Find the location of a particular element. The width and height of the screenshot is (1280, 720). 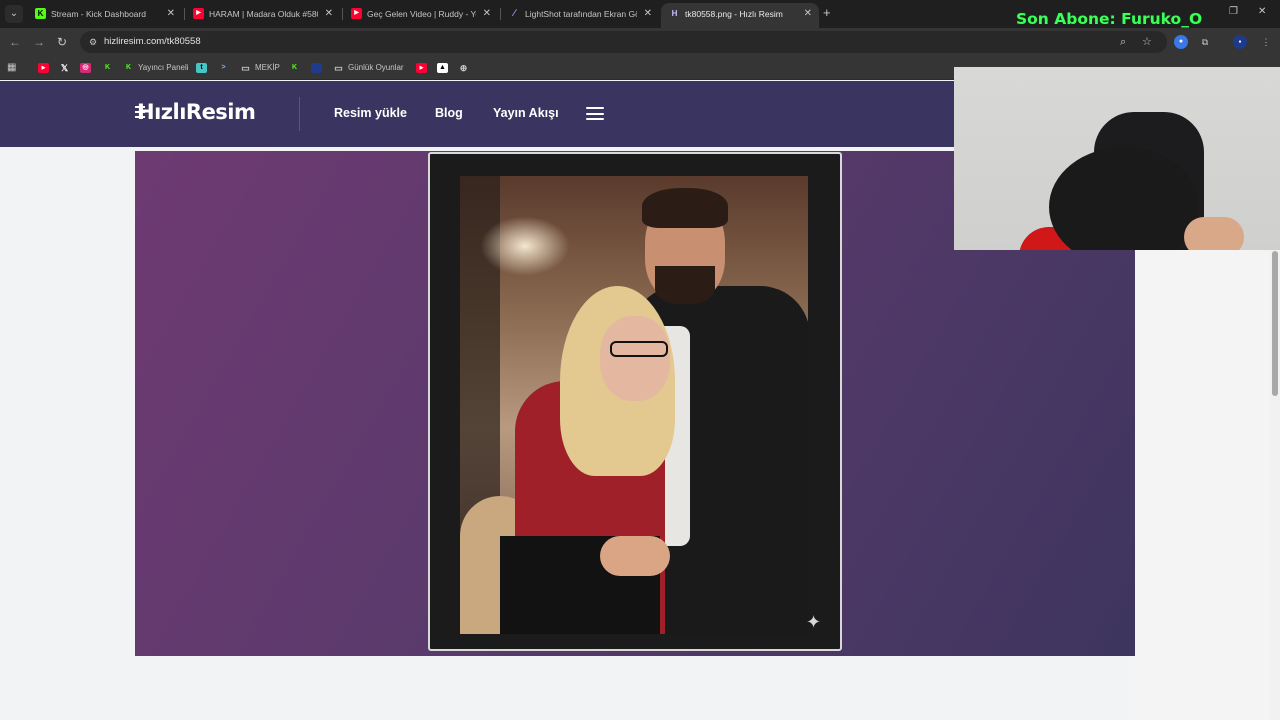

tab-lightshot: ∕ LightShot tarafından Ekran Gör ✕ is located at coordinates (580, 14).